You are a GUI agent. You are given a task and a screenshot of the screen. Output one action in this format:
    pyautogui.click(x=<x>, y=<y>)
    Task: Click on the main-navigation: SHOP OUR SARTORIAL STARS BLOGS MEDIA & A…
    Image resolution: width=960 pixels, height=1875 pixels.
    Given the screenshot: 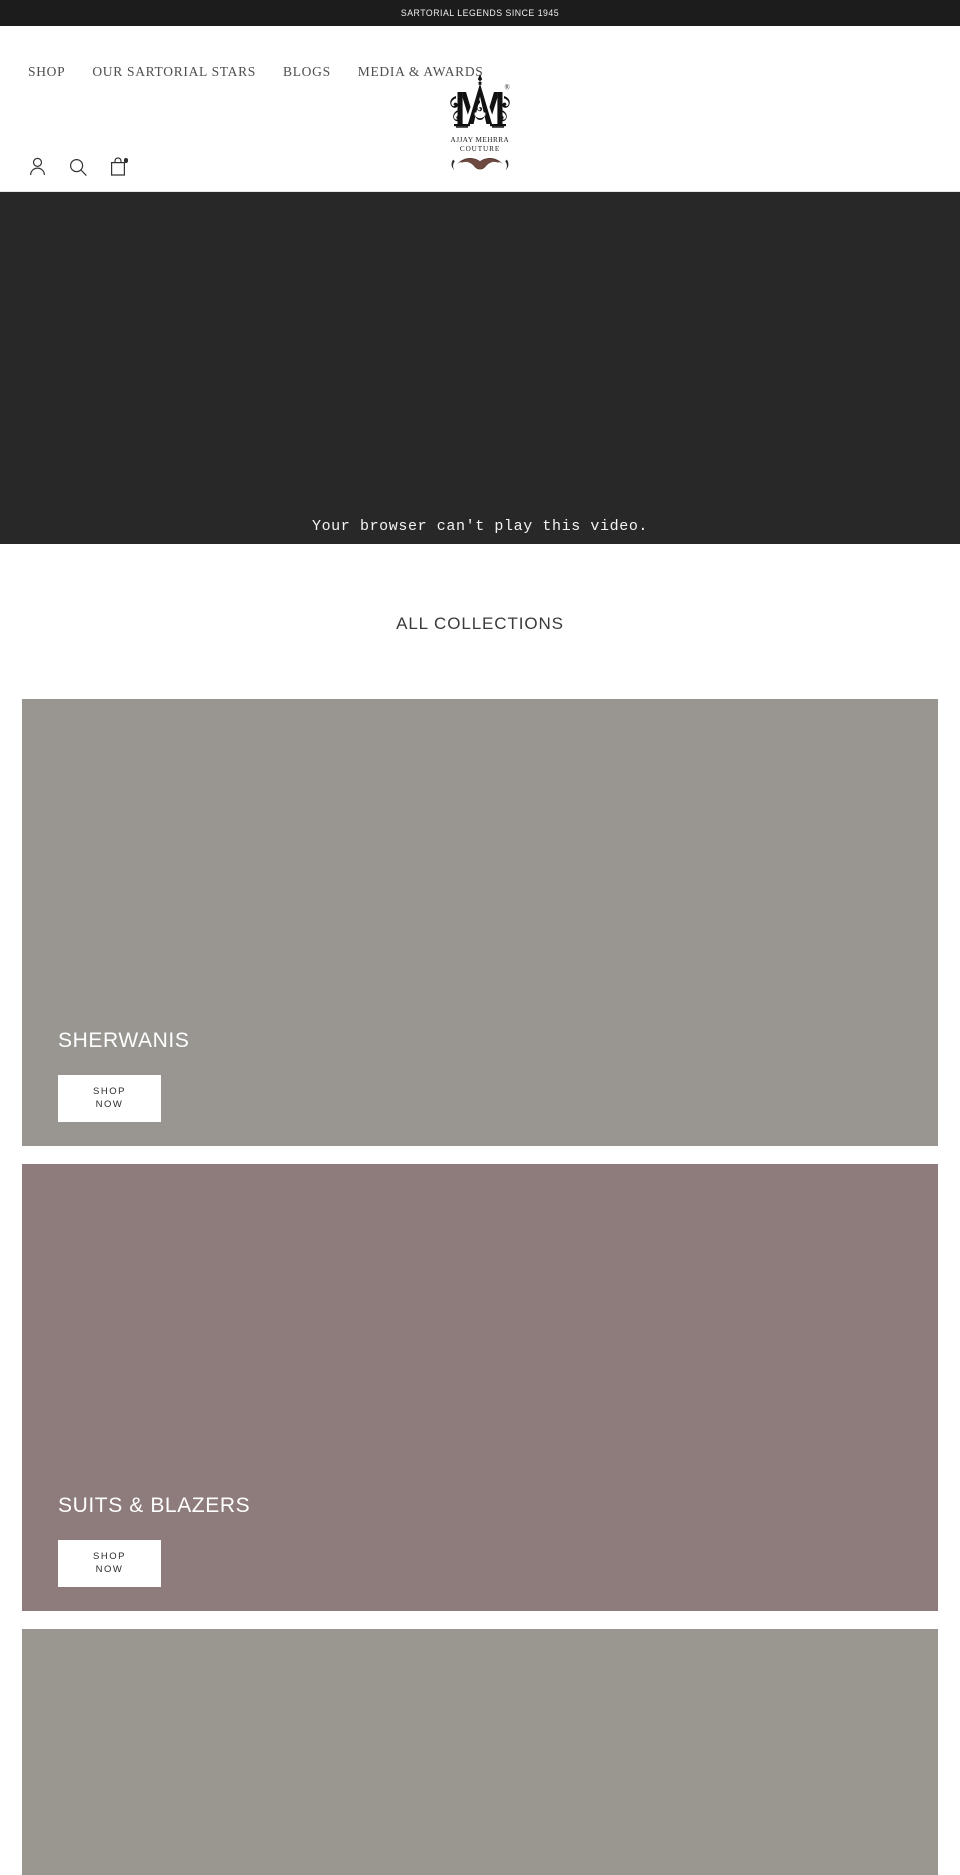 What is the action you would take?
    pyautogui.click(x=256, y=72)
    